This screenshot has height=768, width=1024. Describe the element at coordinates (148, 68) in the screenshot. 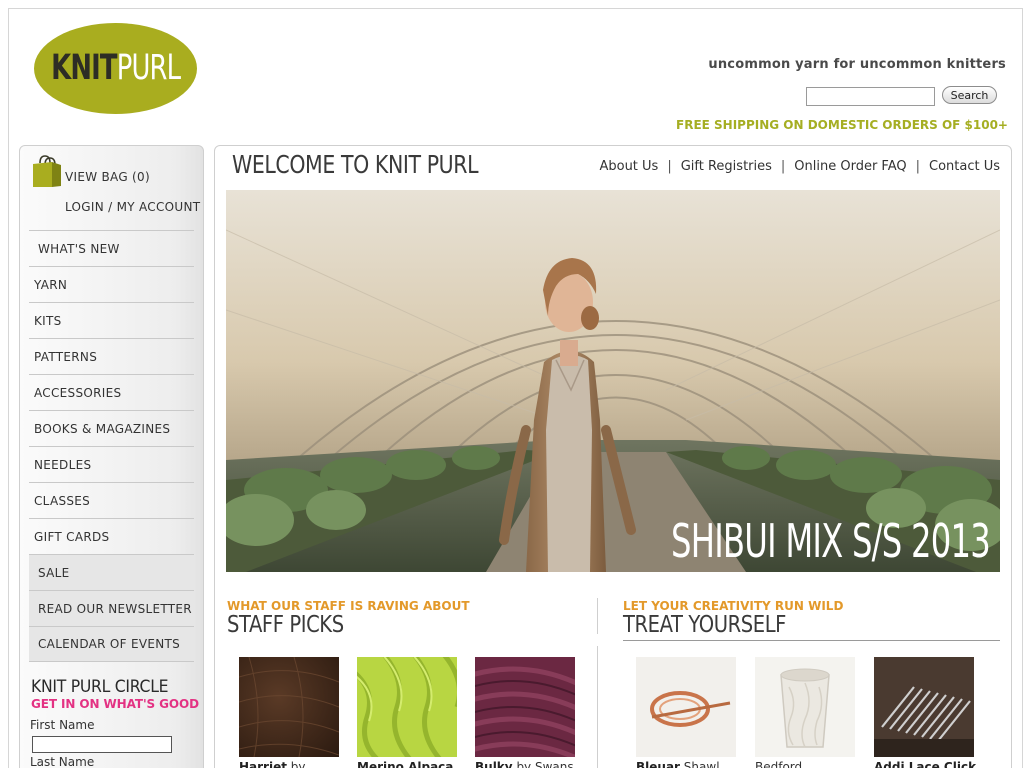

I see `logo-purl-text: PURL` at that location.